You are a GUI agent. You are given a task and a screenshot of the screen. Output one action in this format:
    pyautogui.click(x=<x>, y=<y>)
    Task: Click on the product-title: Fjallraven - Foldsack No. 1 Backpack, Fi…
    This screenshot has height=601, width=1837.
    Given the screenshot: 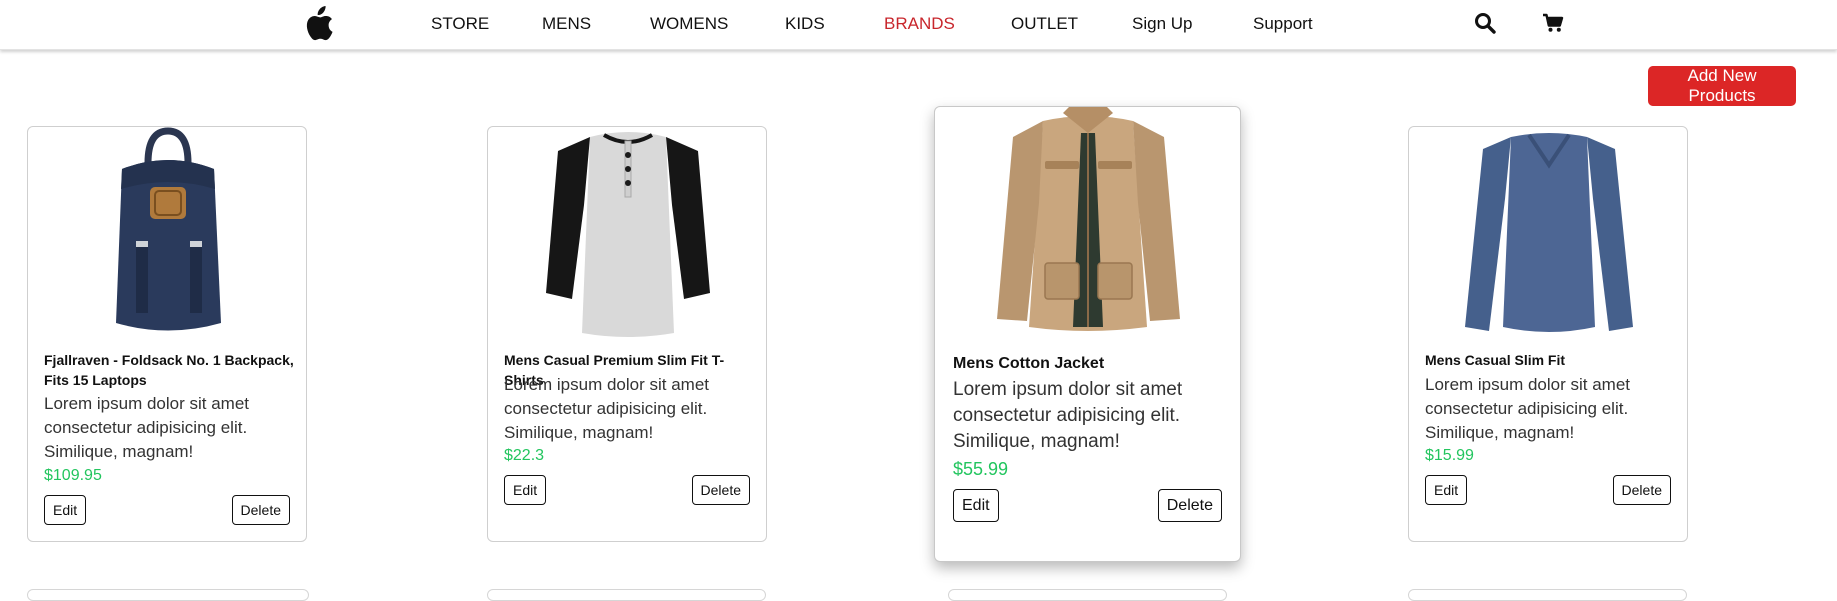 What is the action you would take?
    pyautogui.click(x=169, y=370)
    